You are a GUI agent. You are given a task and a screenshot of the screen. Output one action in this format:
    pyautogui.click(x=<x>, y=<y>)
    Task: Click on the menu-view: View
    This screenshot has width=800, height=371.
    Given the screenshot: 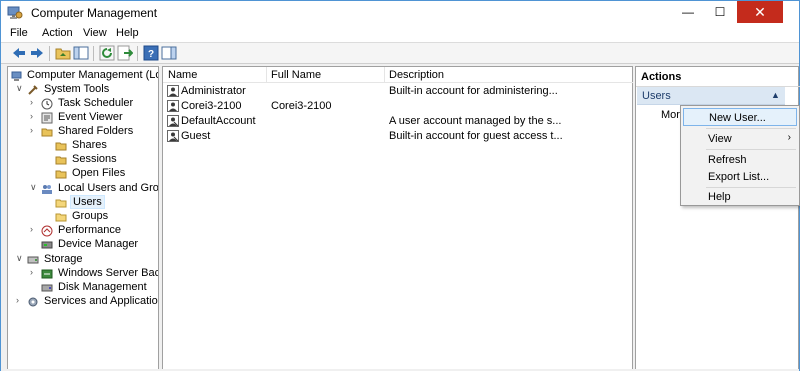 What is the action you would take?
    pyautogui.click(x=95, y=33)
    